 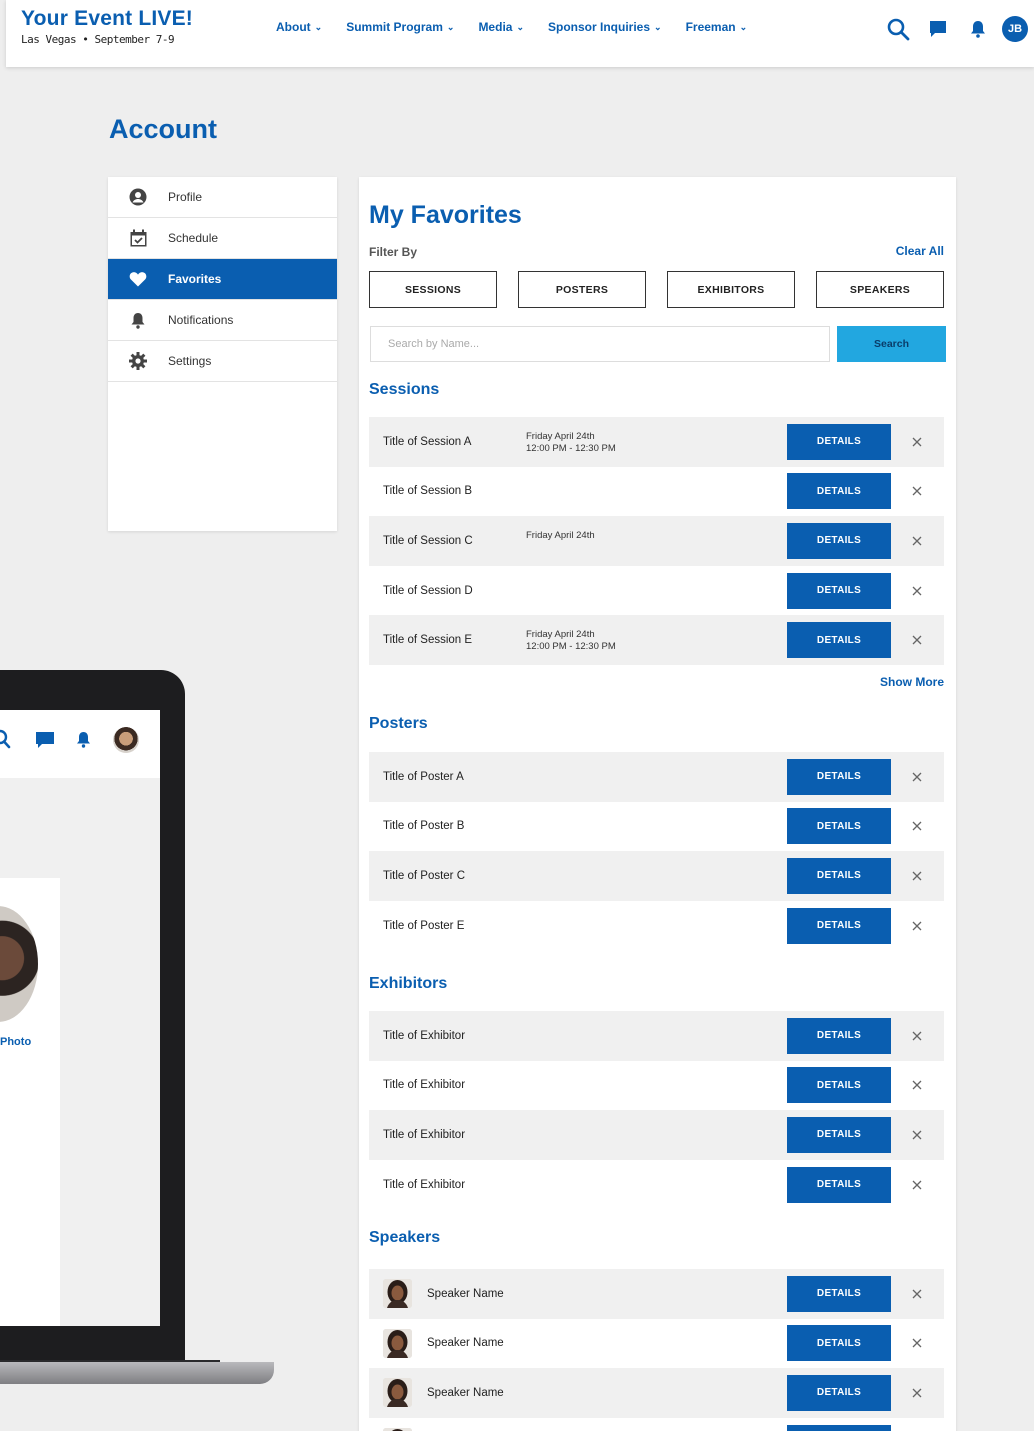 What do you see at coordinates (222, 361) in the screenshot?
I see `sidebar-item-settings: Settings` at bounding box center [222, 361].